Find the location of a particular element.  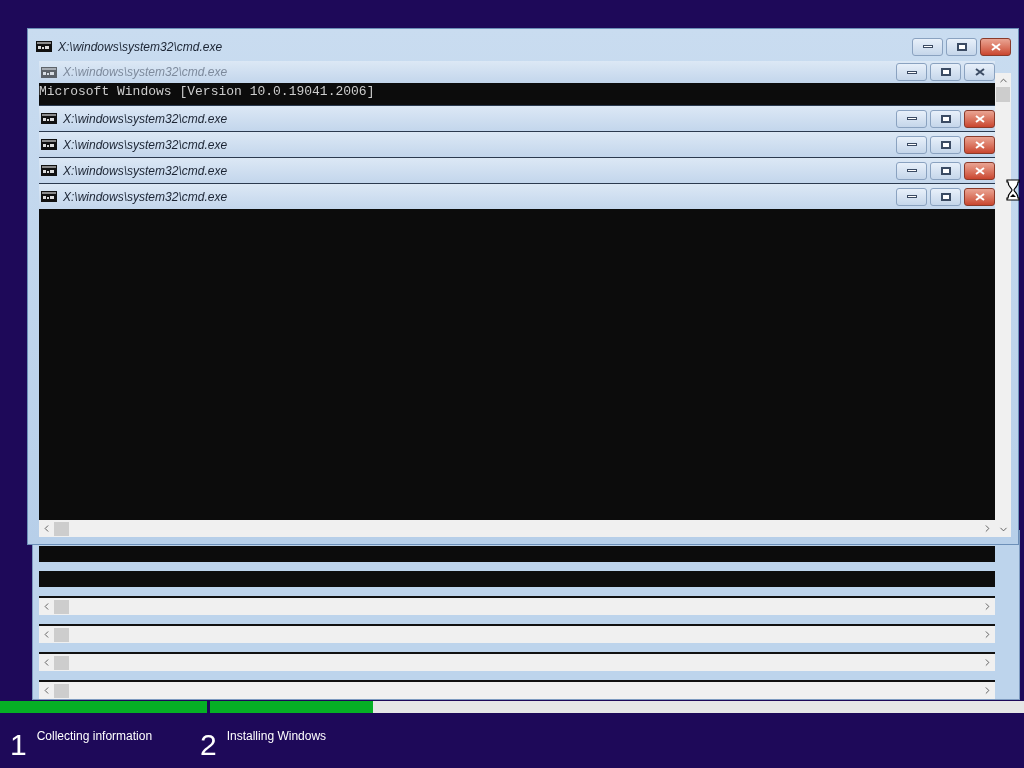

console-line: Microsoft Windows [Version 10.0.19041.2006] is located at coordinates (207, 92).